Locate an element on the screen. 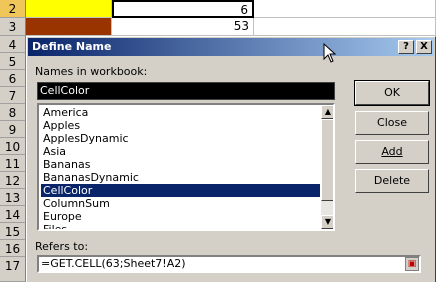 The width and height of the screenshot is (436, 282). row-header-11: 11 is located at coordinates (13, 163).